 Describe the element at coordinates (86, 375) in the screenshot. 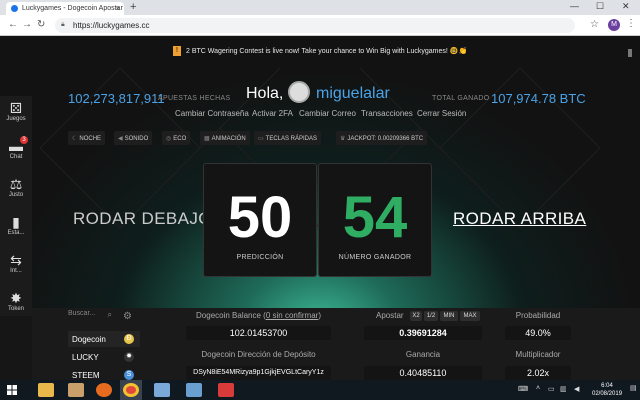

I see `coin-name: STEEM` at that location.